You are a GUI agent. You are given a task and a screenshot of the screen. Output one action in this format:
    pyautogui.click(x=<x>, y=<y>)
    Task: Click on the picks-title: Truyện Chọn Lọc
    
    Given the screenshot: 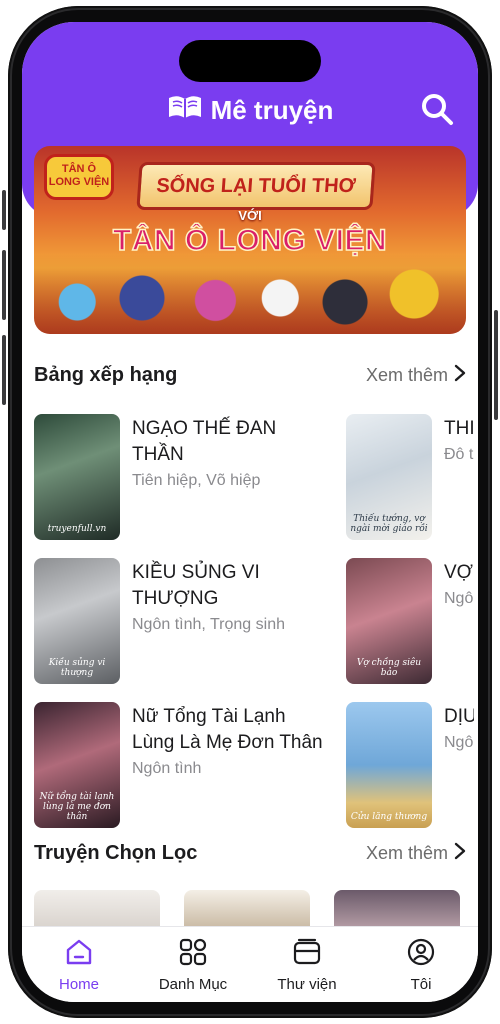 What is the action you would take?
    pyautogui.click(x=116, y=852)
    